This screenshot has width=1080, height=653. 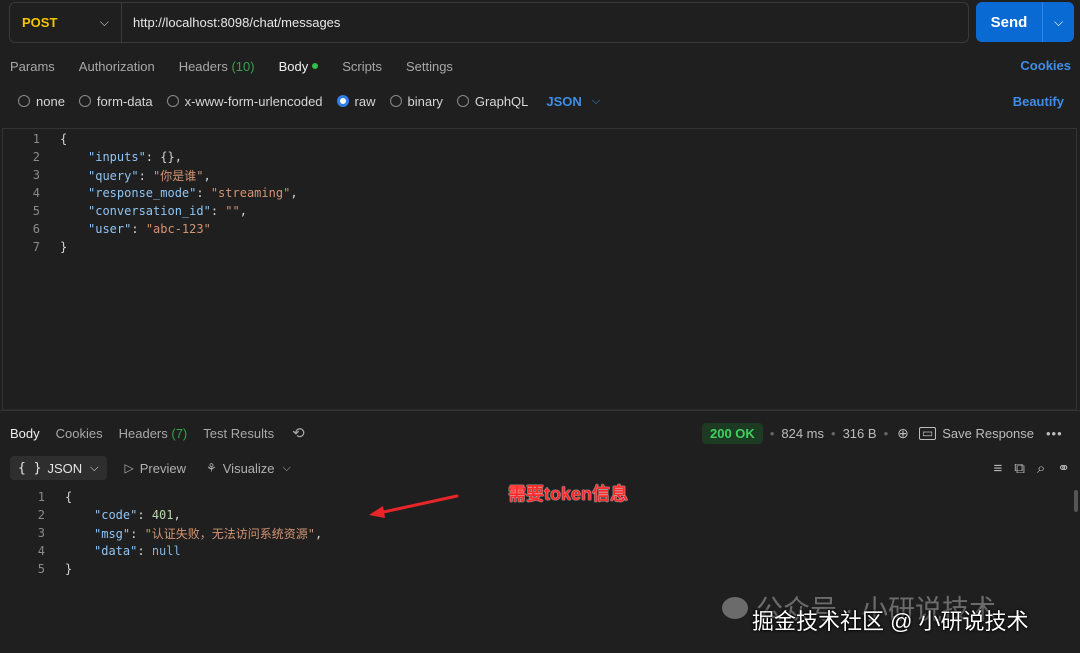 What do you see at coordinates (32, 66) in the screenshot?
I see `tab-params: Params` at bounding box center [32, 66].